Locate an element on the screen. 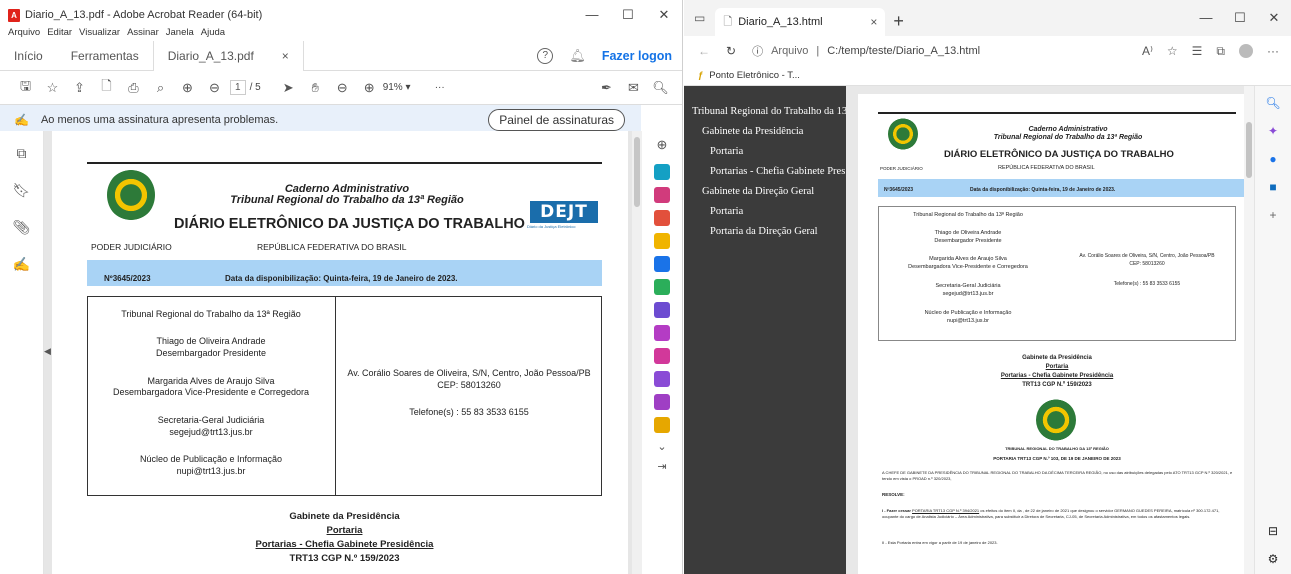 Image resolution: width=1291 pixels, height=574 pixels. zoom-out-icon: ⊖ is located at coordinates (342, 88).